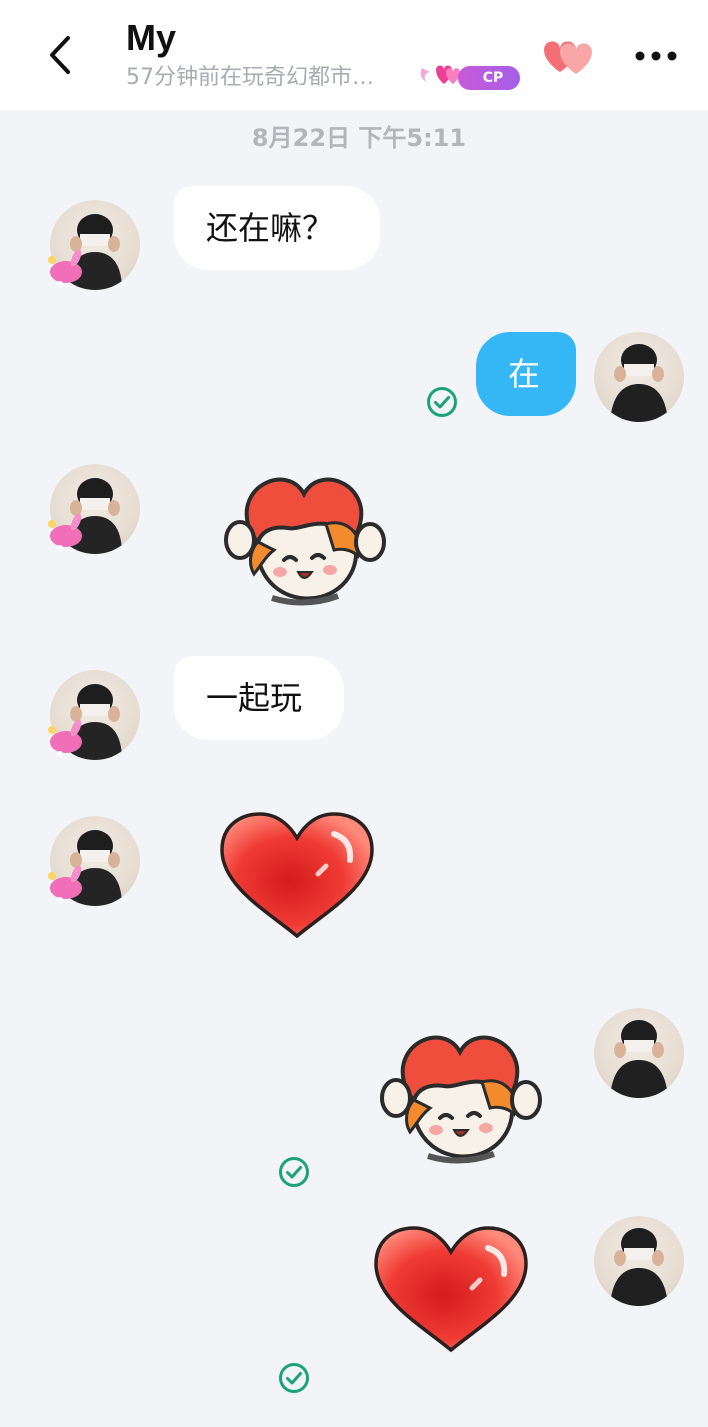 This screenshot has height=1427, width=708. What do you see at coordinates (259, 698) in the screenshot?
I see `message-bubble-incoming: 一起玩` at bounding box center [259, 698].